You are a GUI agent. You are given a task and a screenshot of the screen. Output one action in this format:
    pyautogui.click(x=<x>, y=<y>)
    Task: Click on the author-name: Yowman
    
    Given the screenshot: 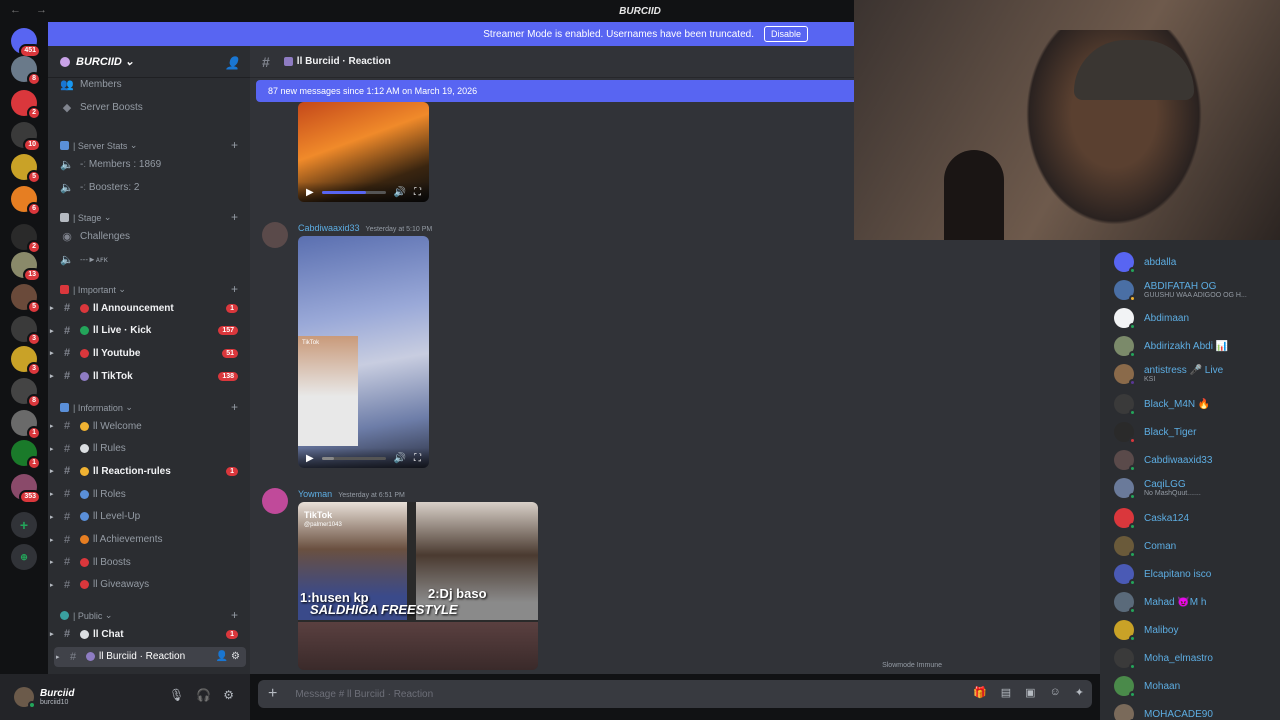 What is the action you would take?
    pyautogui.click(x=315, y=494)
    